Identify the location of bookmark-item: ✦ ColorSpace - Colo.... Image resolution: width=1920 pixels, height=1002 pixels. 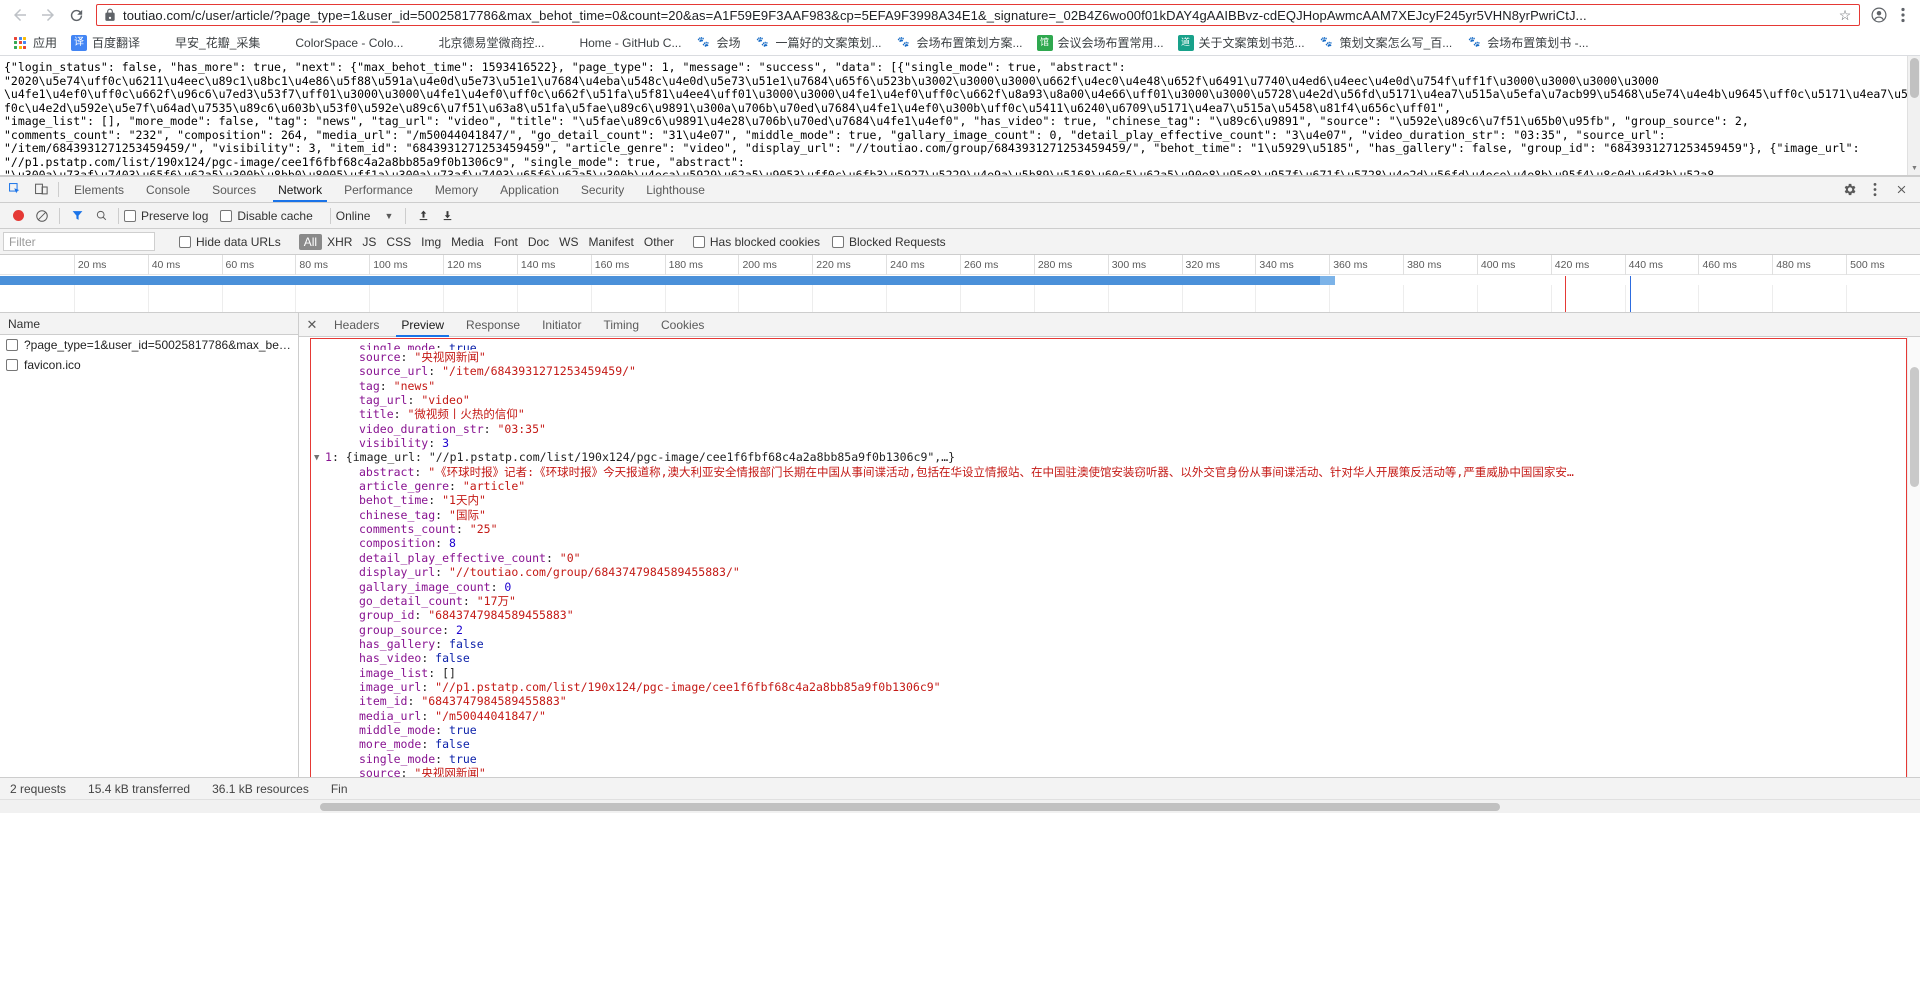
(338, 43).